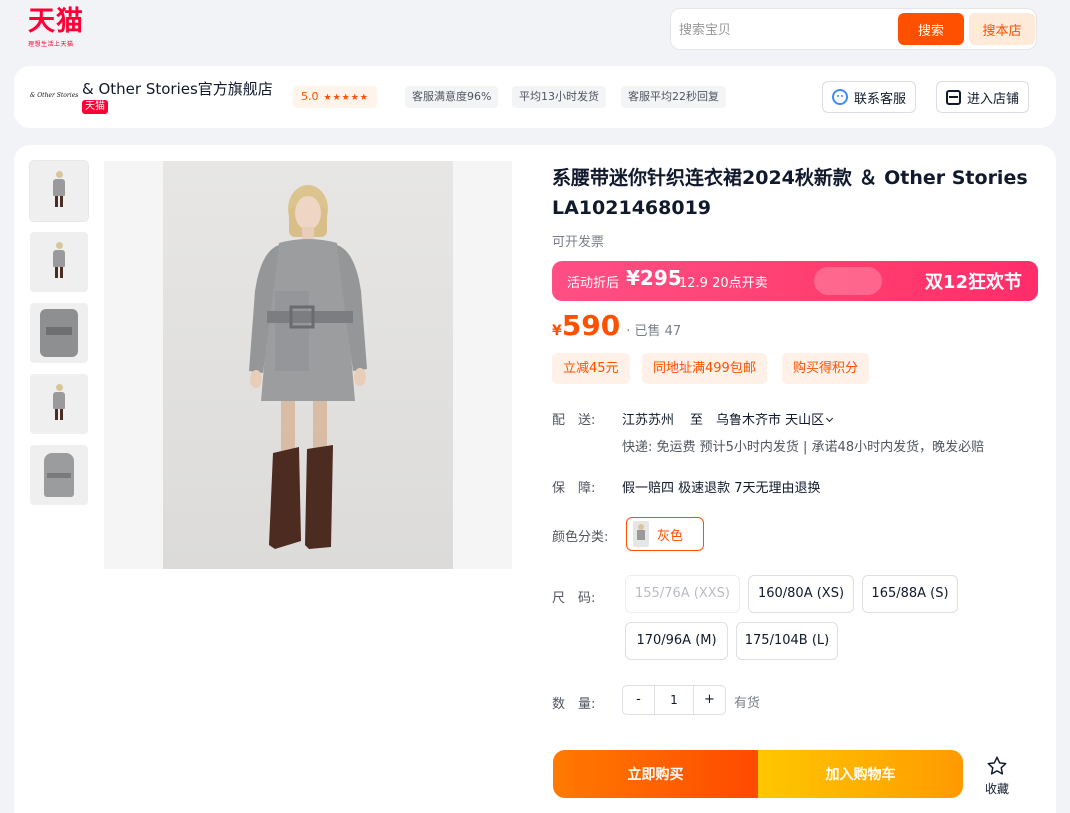 Image resolution: width=1070 pixels, height=813 pixels. What do you see at coordinates (997, 765) in the screenshot?
I see `star-icon` at bounding box center [997, 765].